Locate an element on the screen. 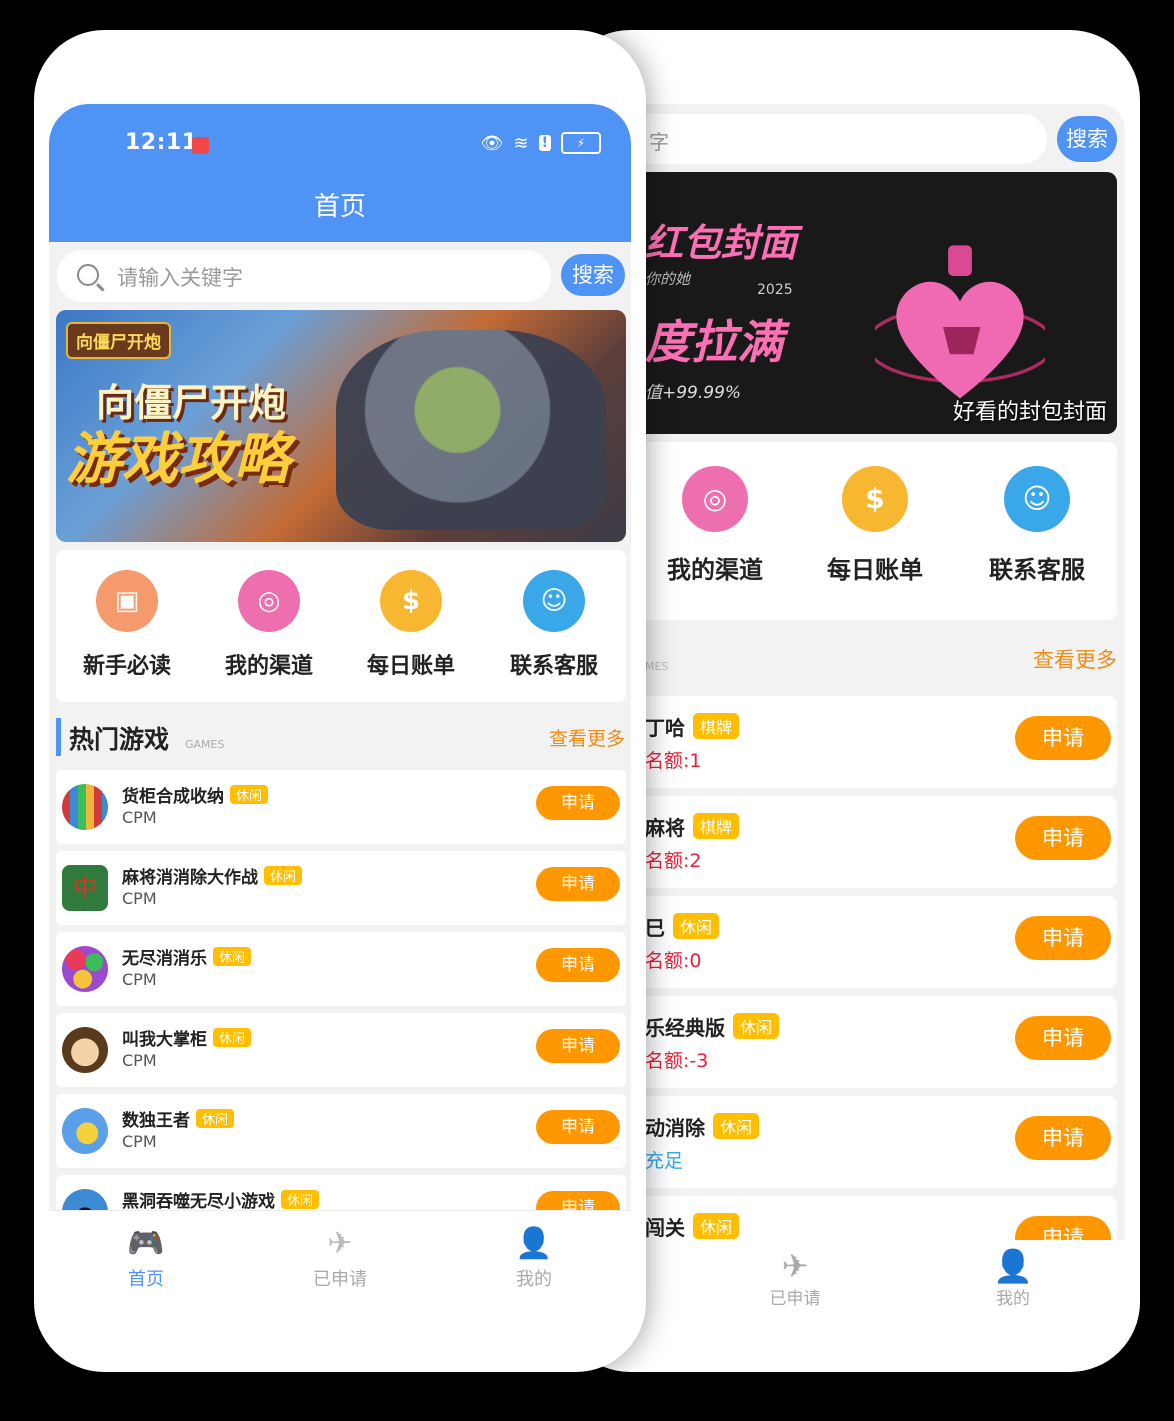  game-row: 麻将 棋牌 名额:2 申请 is located at coordinates (881, 842).